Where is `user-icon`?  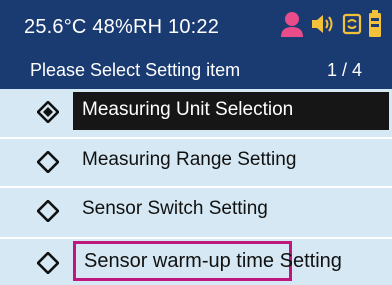
user-icon is located at coordinates (292, 26).